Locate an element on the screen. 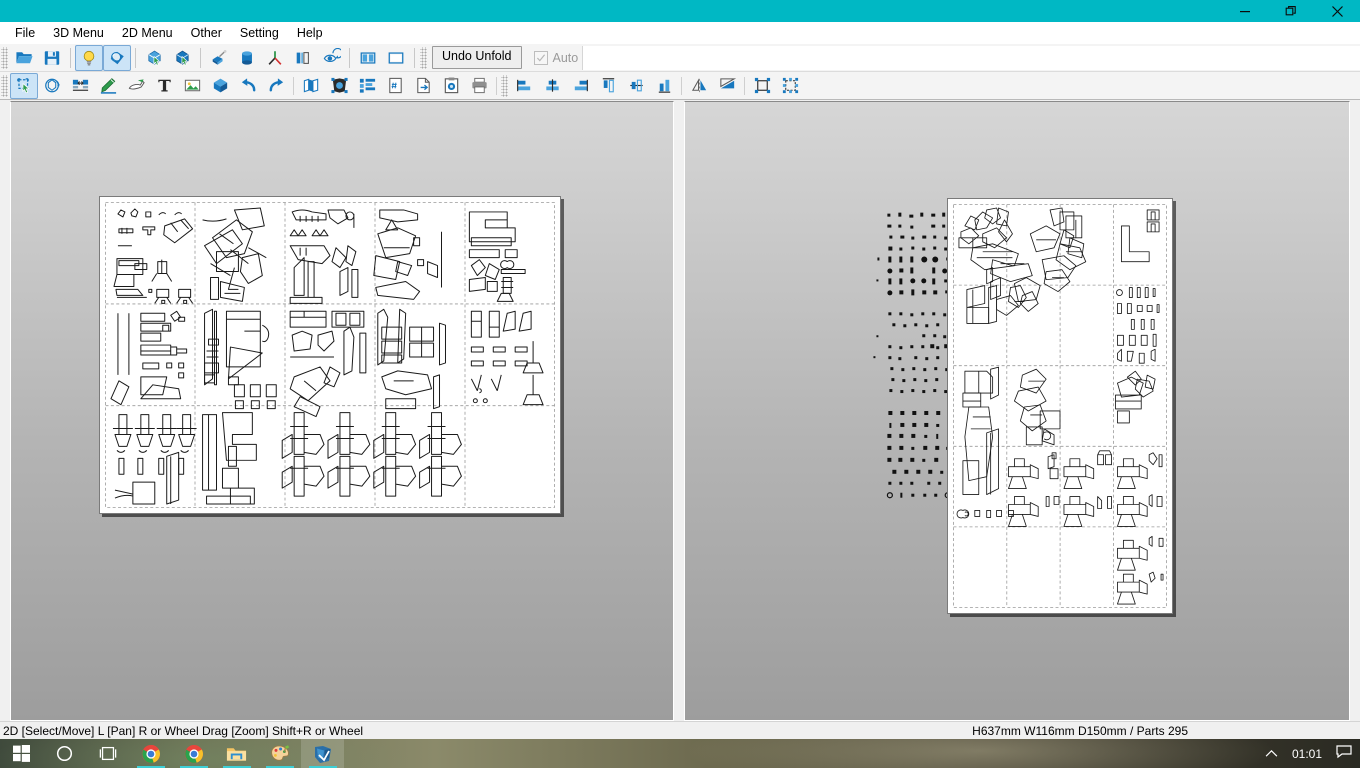  redo-button is located at coordinates (276, 86).